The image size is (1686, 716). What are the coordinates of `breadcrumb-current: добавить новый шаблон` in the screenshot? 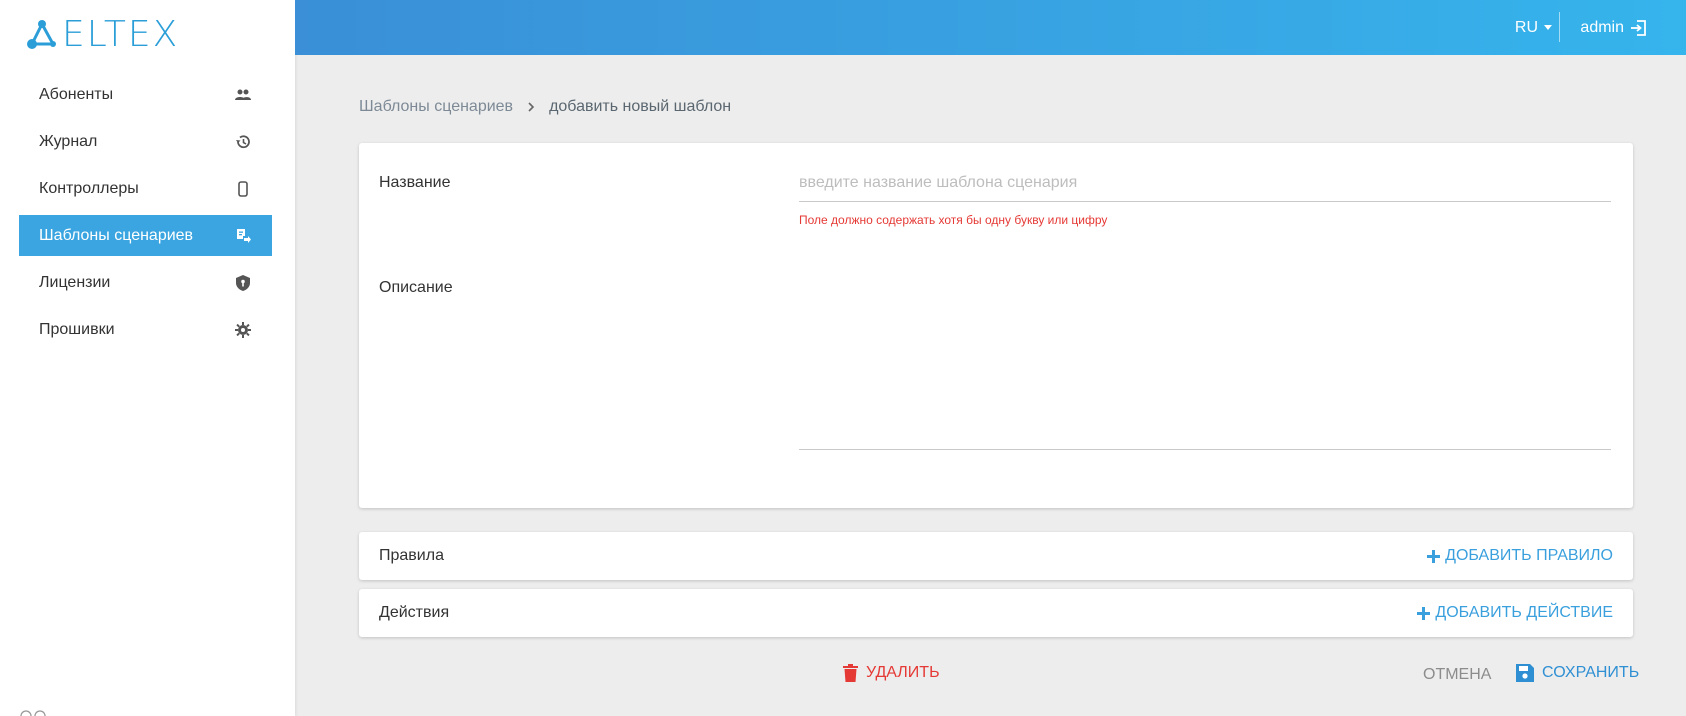 It's located at (640, 106).